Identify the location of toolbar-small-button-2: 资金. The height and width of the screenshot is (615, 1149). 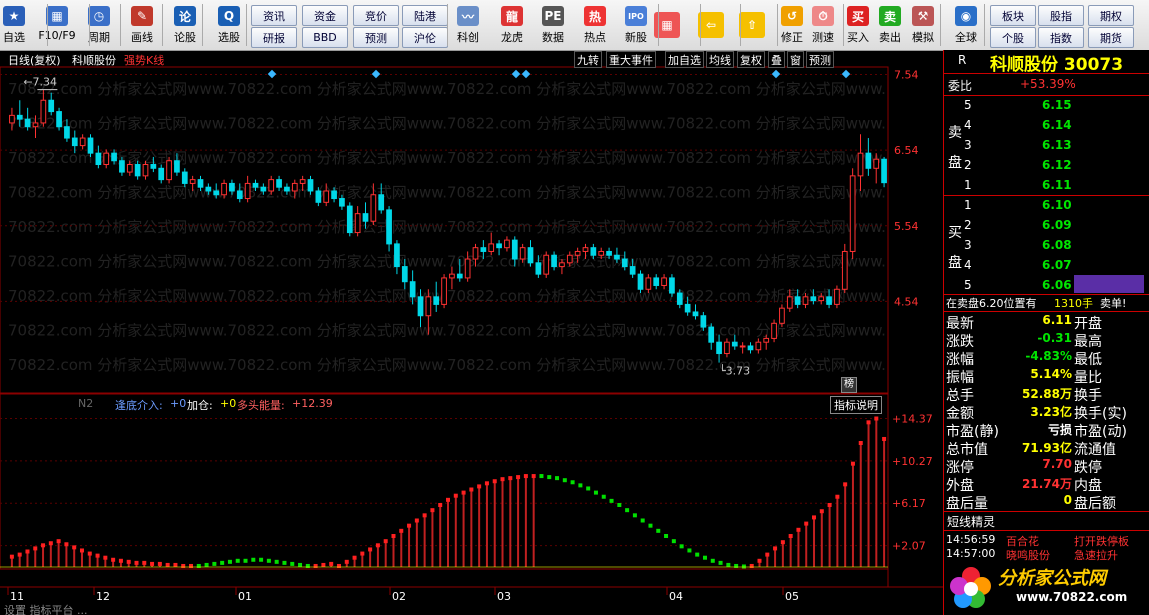
(325, 15).